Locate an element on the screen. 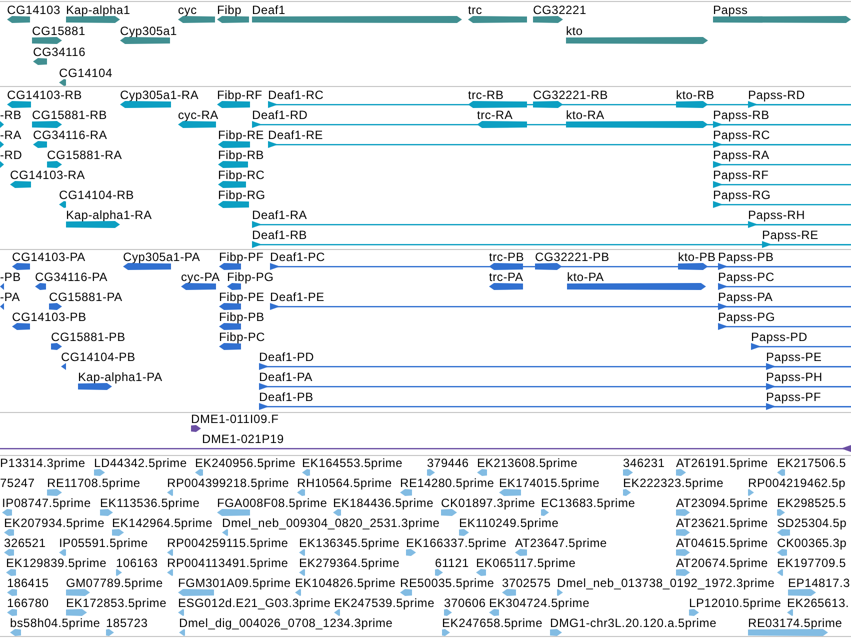 The width and height of the screenshot is (851, 643). feature-label: CG32221-PB is located at coordinates (572, 257).